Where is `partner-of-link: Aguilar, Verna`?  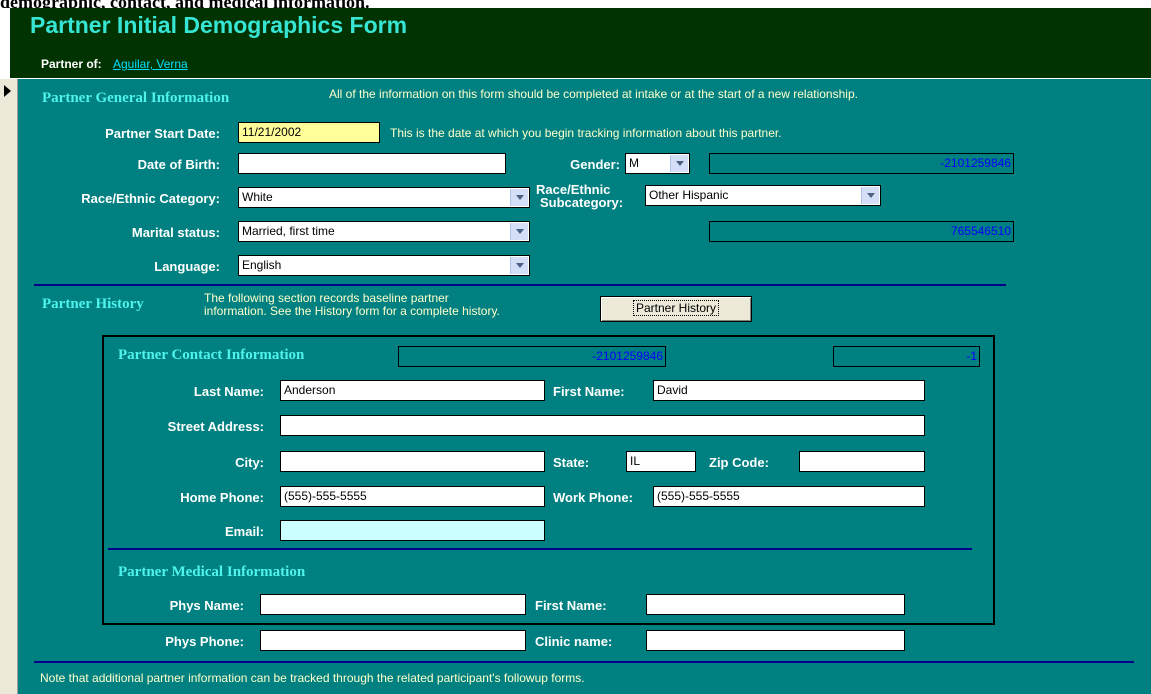 partner-of-link: Aguilar, Verna is located at coordinates (150, 64).